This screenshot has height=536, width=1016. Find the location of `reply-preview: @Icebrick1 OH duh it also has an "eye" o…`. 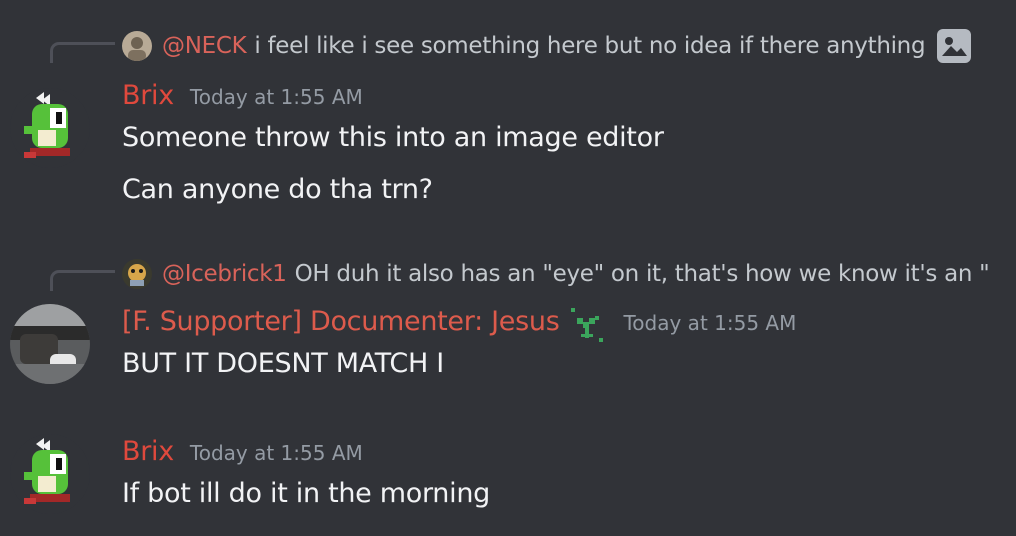

reply-preview: @Icebrick1 OH duh it also has an "eye" o… is located at coordinates (556, 274).